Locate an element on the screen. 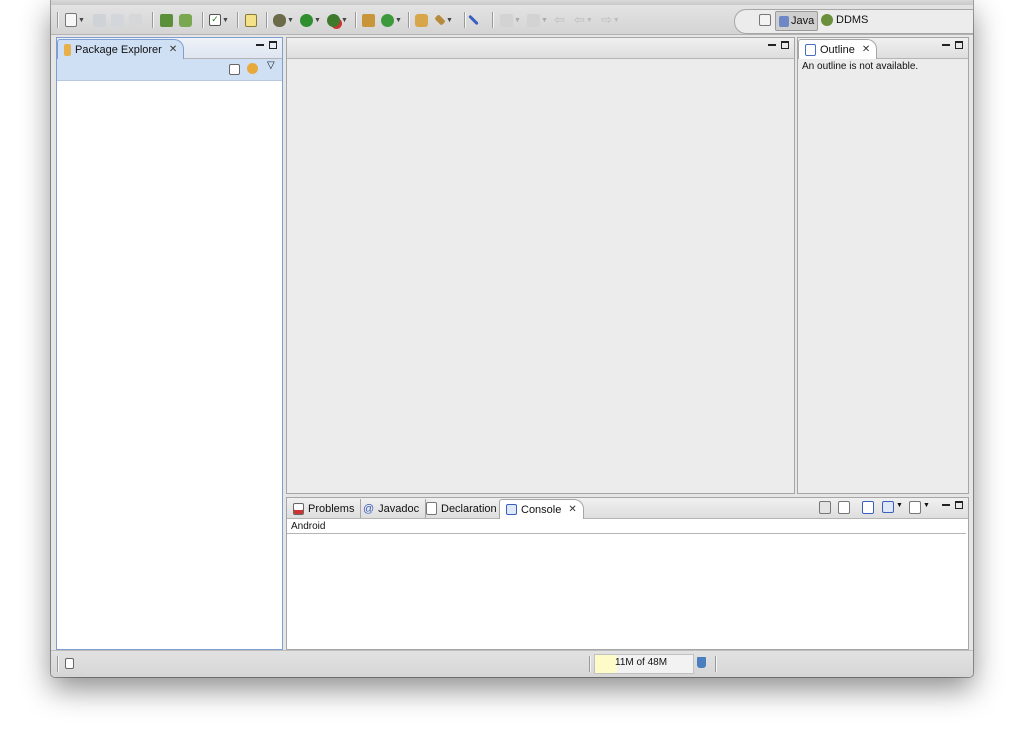 This screenshot has width=1014, height=748. outline-icon is located at coordinates (810, 49).